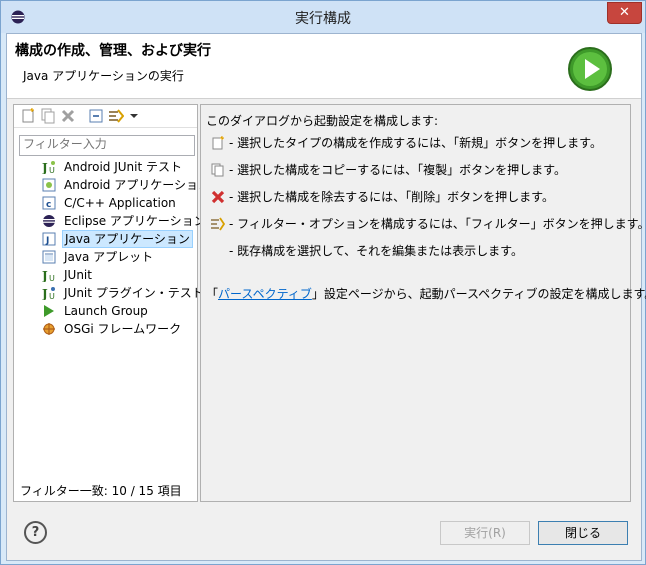 Image resolution: width=646 pixels, height=565 pixels. Describe the element at coordinates (137, 185) in the screenshot. I see `tree-item-label: Android アプリケーション` at that location.